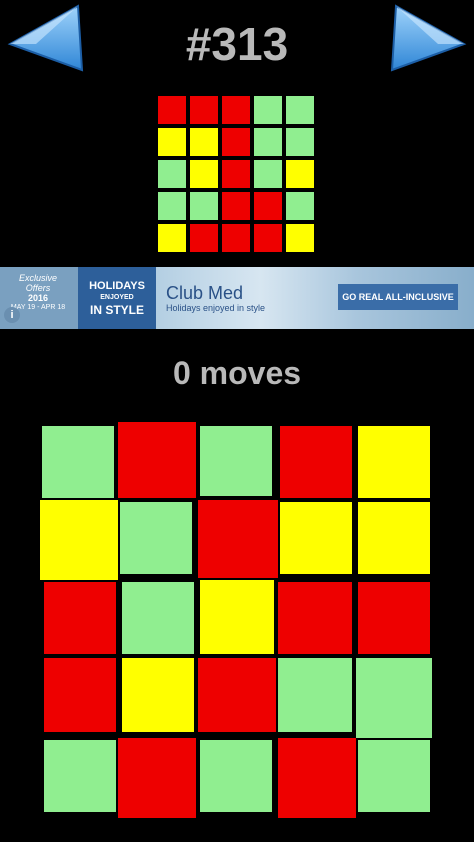 The image size is (474, 842). I want to click on ad-holidays-line1: HOLIDAYS, so click(117, 285).